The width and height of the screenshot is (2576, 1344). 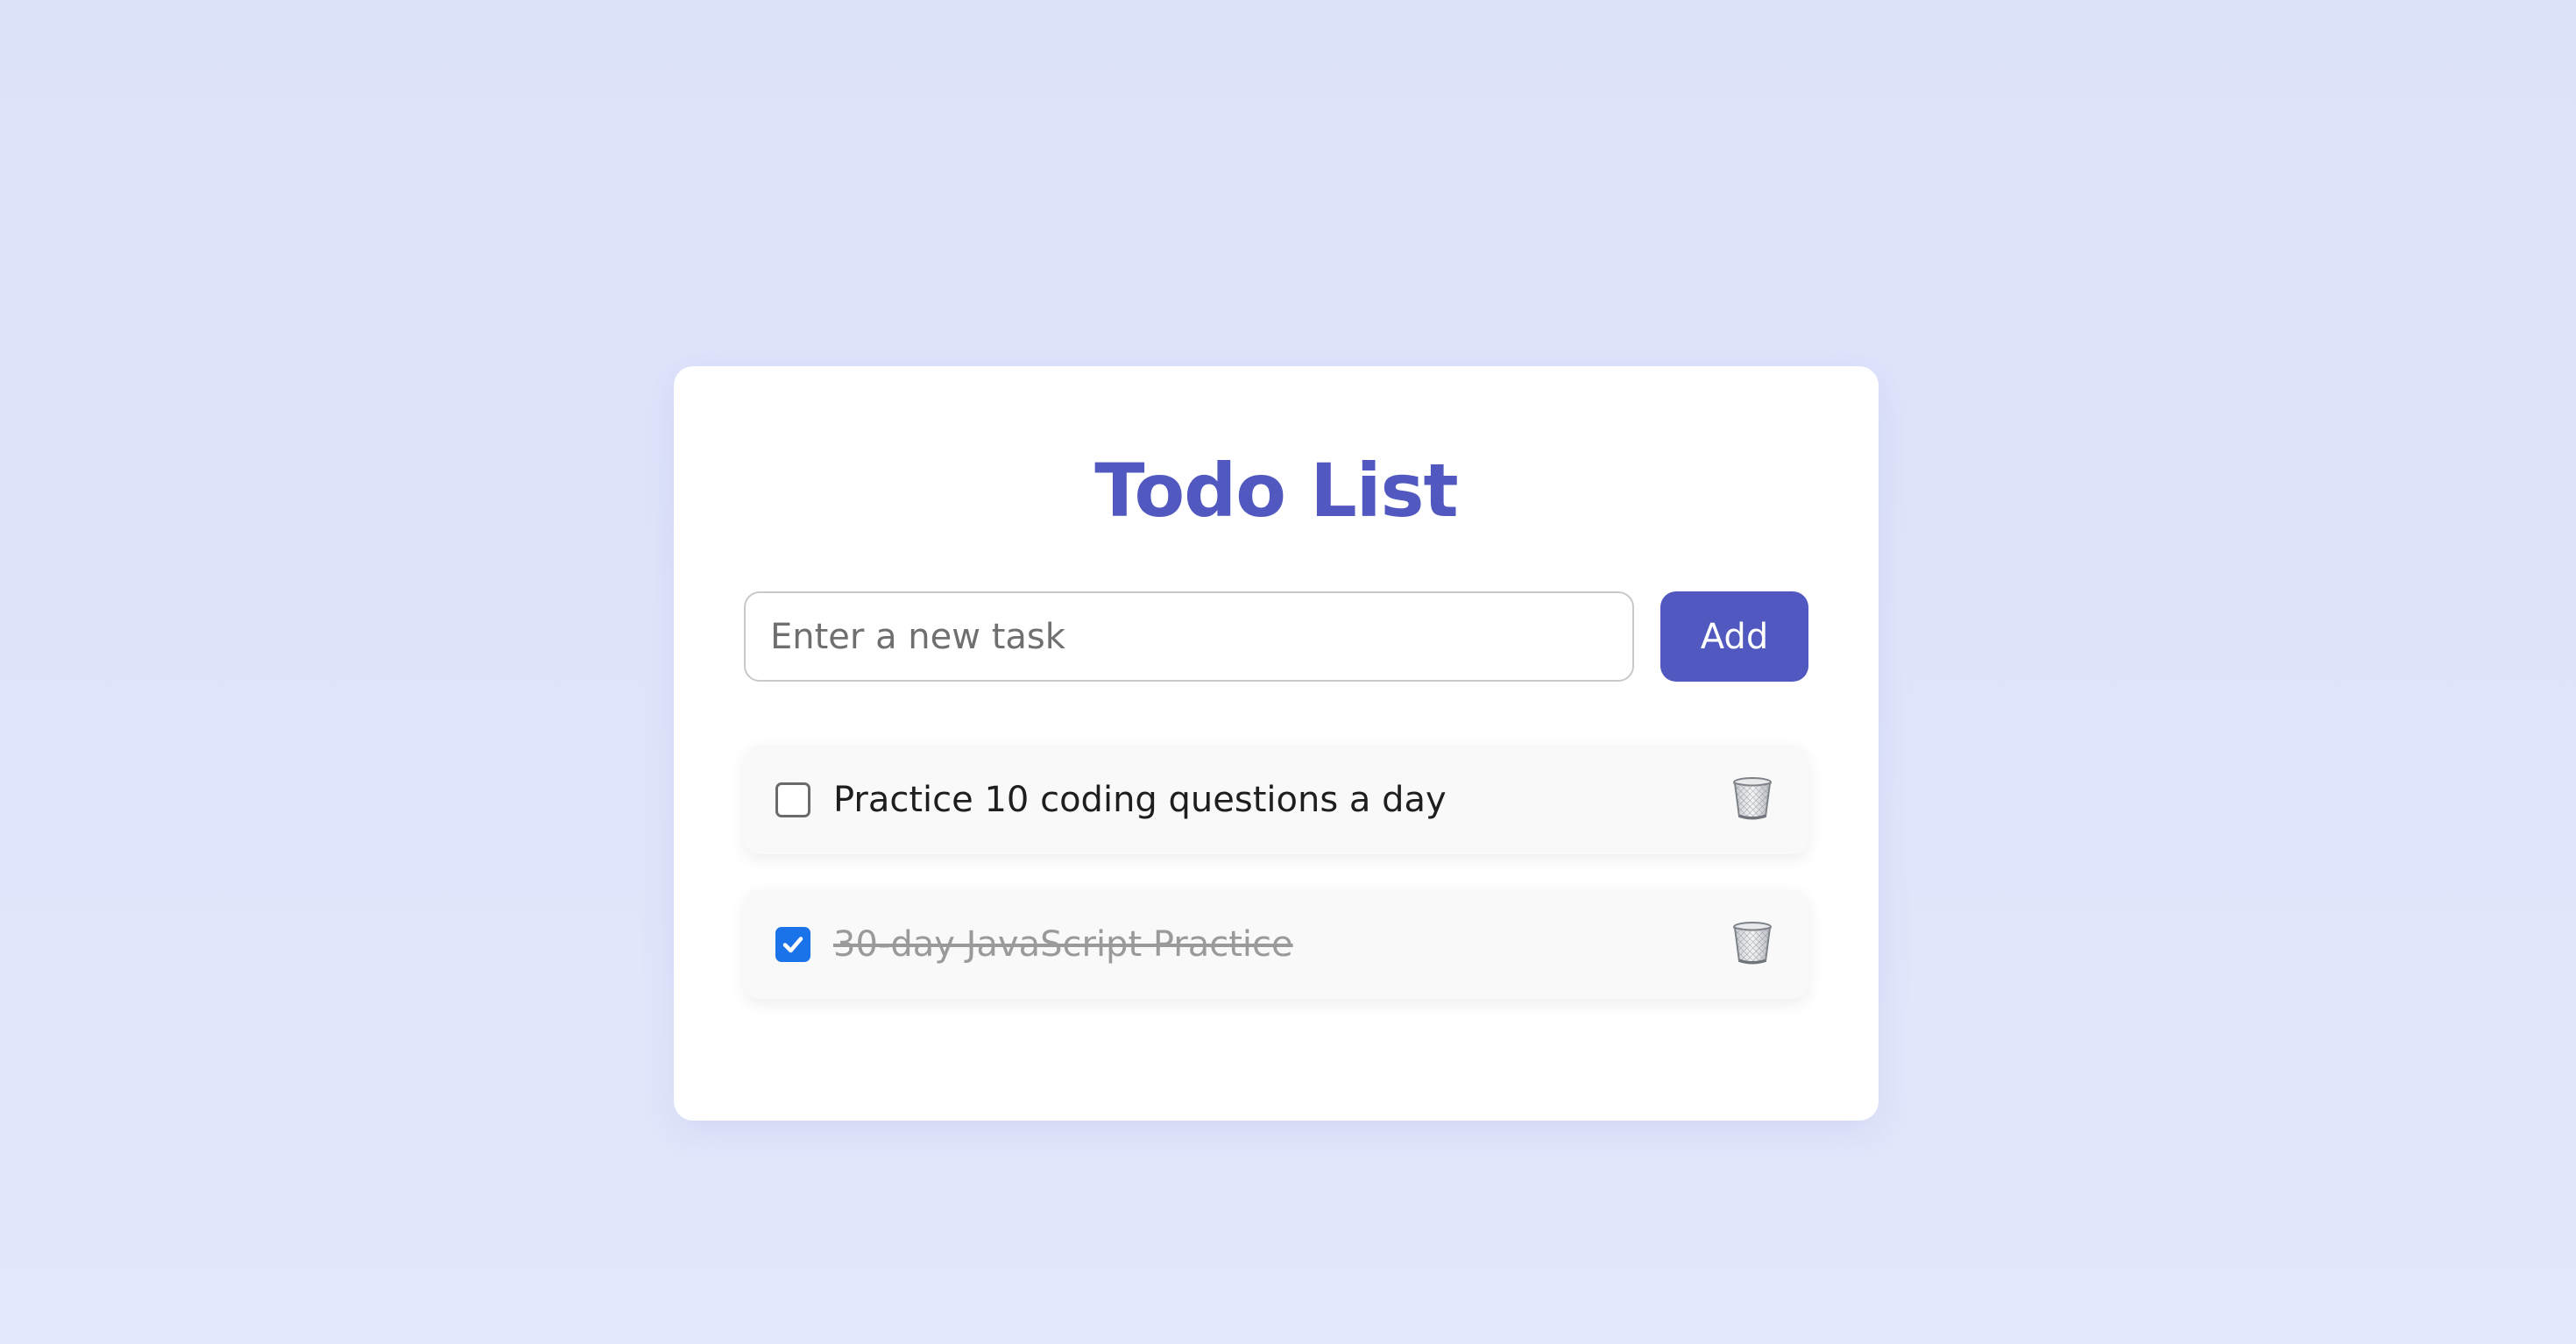 I want to click on todo-text: 30-day JavaScript Practice, so click(x=1063, y=944).